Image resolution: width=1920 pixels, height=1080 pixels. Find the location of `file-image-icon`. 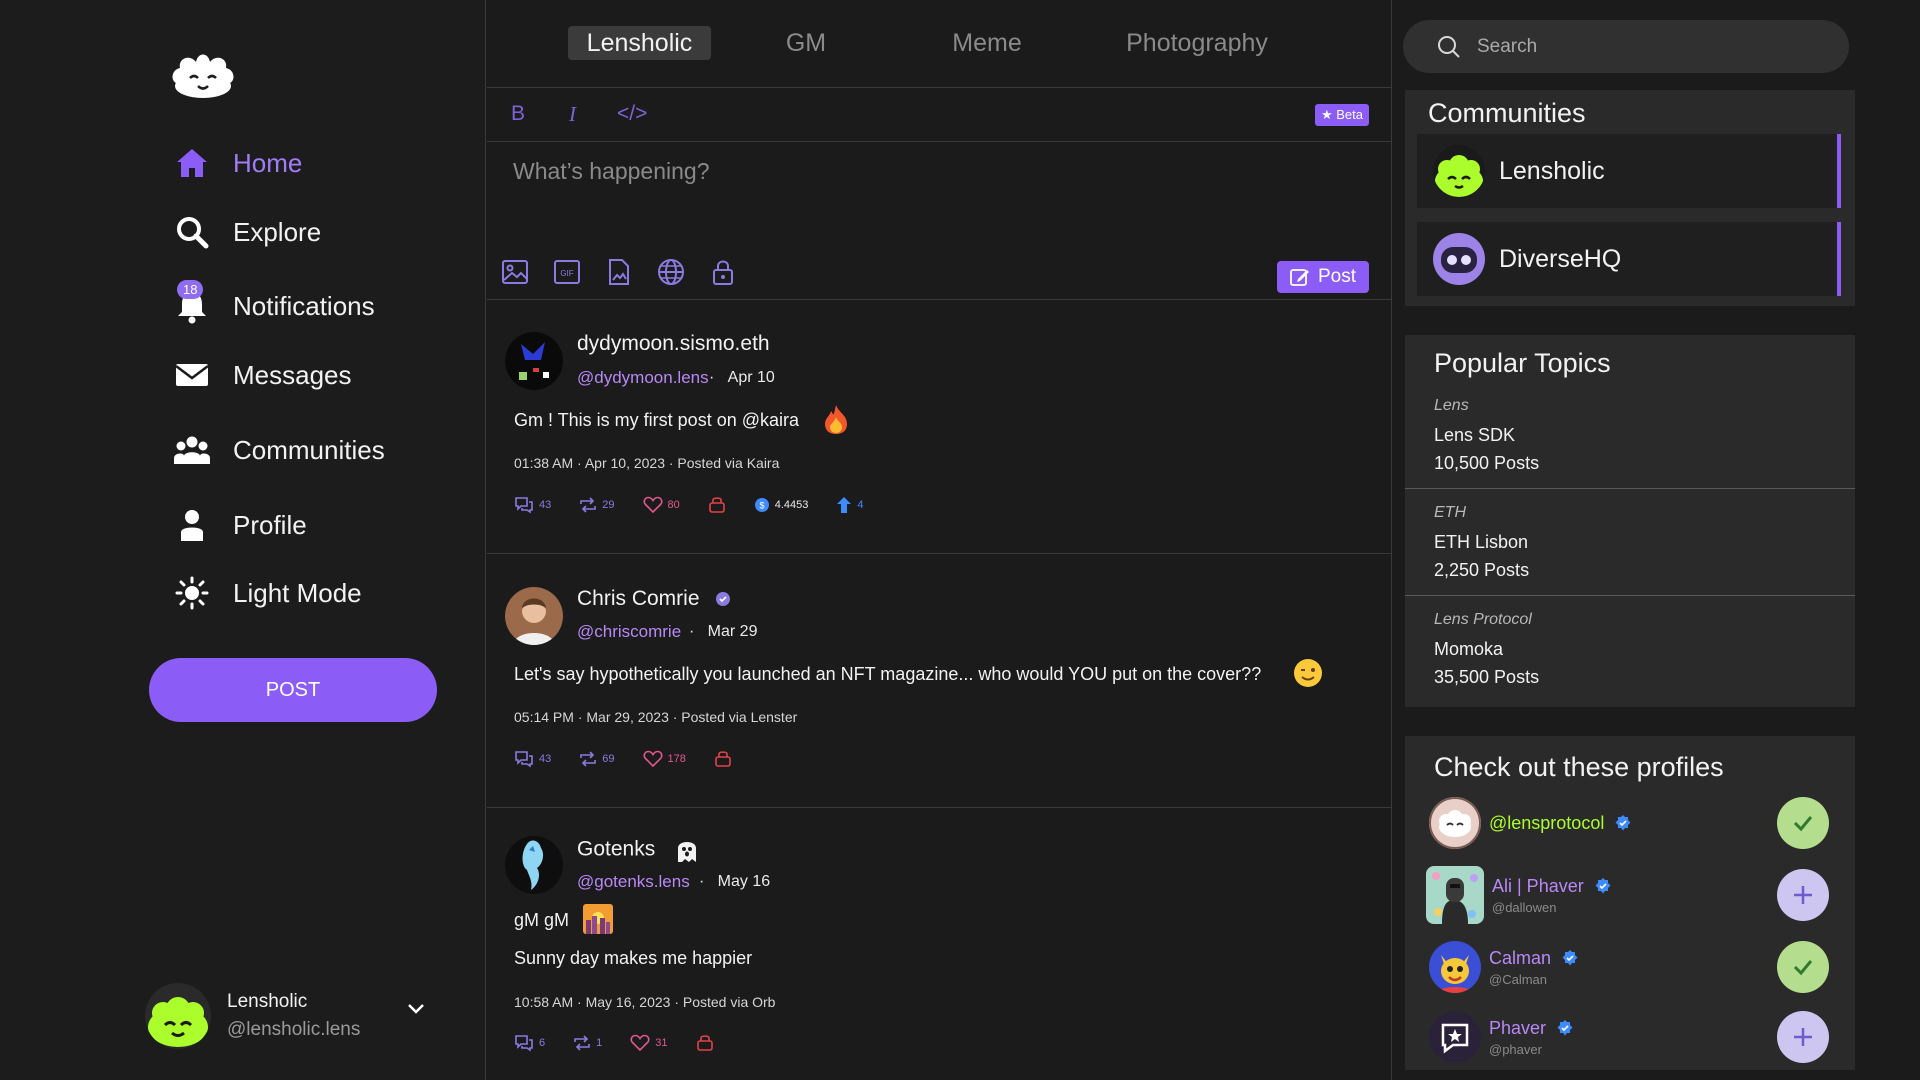

file-image-icon is located at coordinates (620, 273).